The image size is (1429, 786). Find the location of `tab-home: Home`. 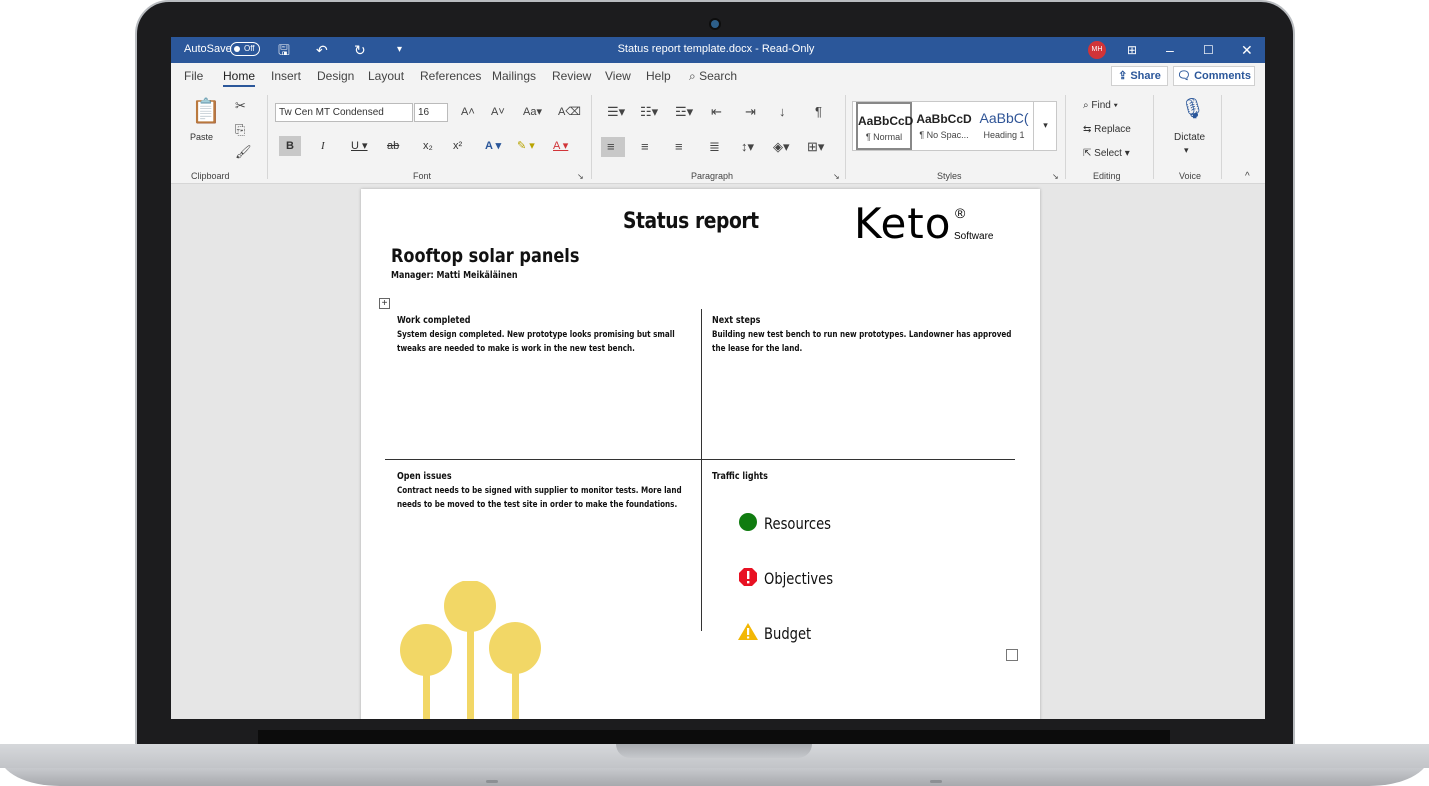

tab-home: Home is located at coordinates (239, 78).